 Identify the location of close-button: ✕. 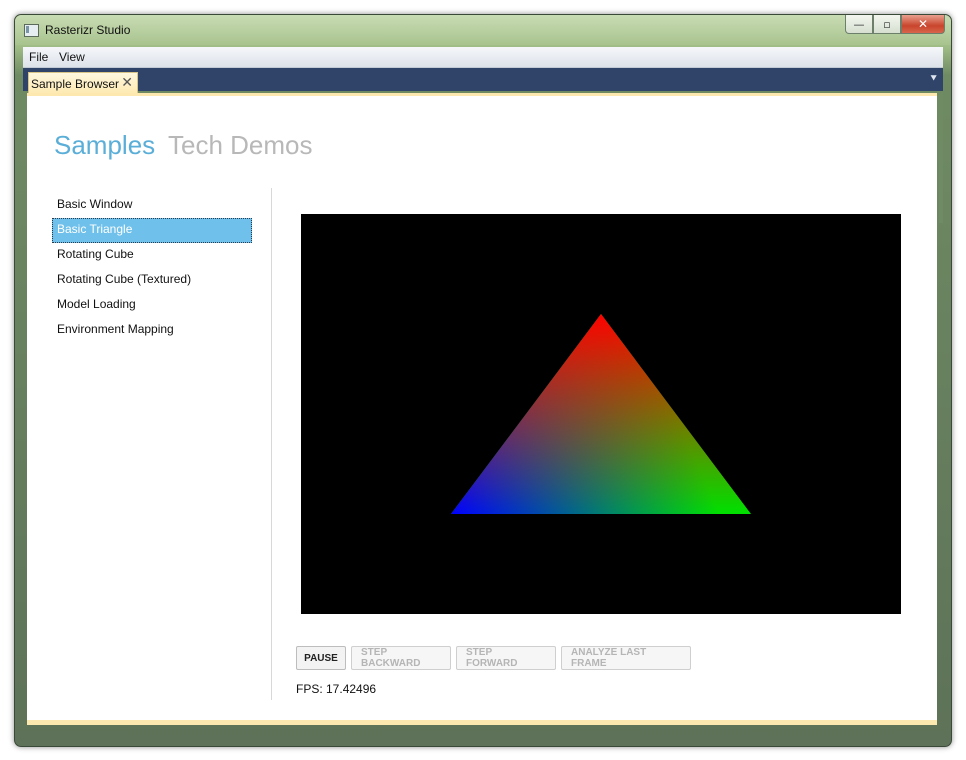
(923, 24).